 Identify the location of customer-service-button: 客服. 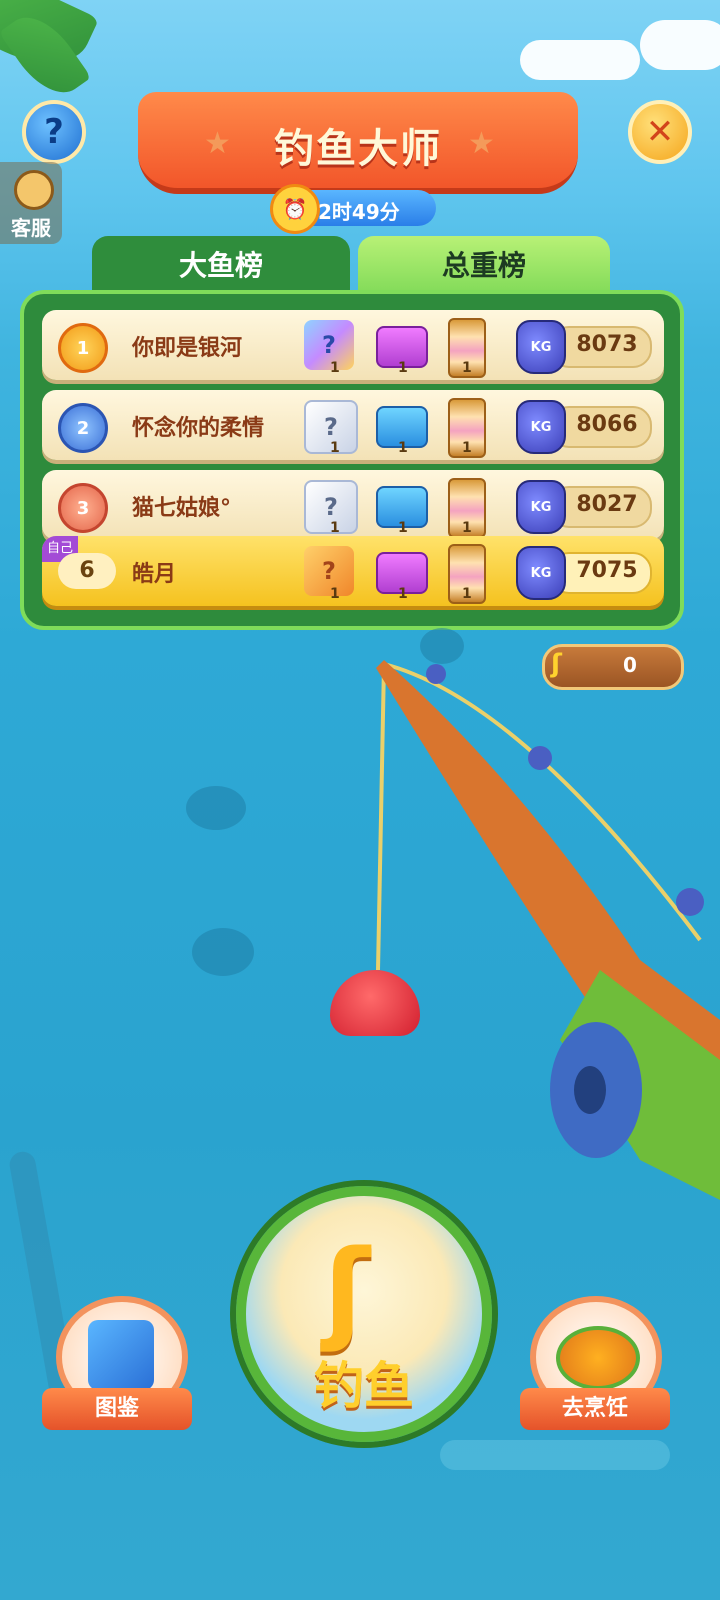
(31, 203).